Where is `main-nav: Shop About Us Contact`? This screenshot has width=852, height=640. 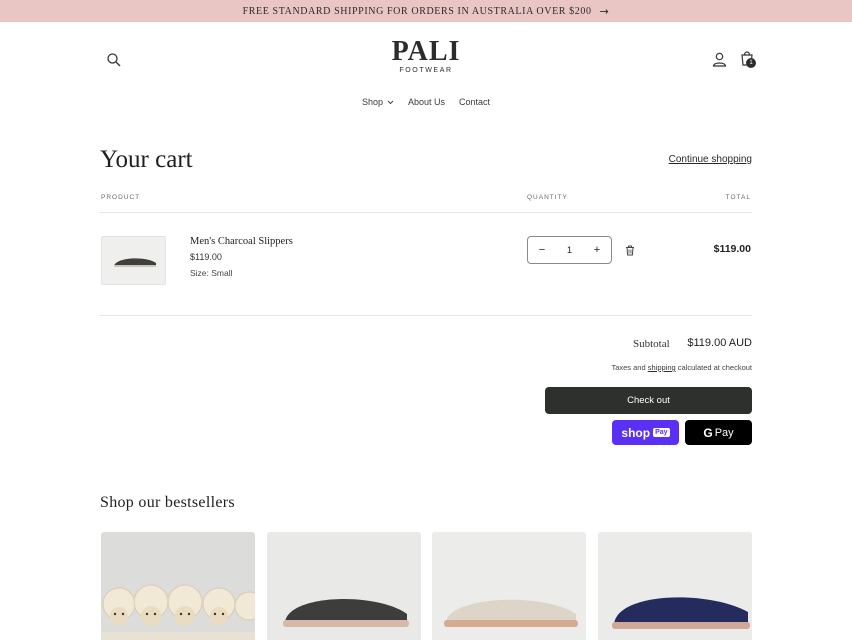
main-nav: Shop About Us Contact is located at coordinates (426, 102).